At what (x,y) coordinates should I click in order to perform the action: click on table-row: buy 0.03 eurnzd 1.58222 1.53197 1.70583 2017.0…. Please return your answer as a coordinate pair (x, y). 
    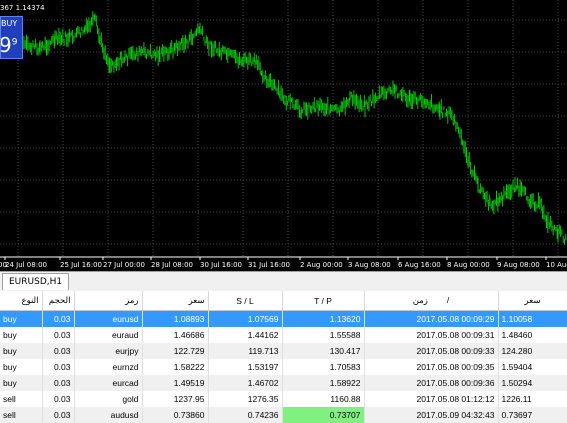
    Looking at the image, I should click on (283, 367).